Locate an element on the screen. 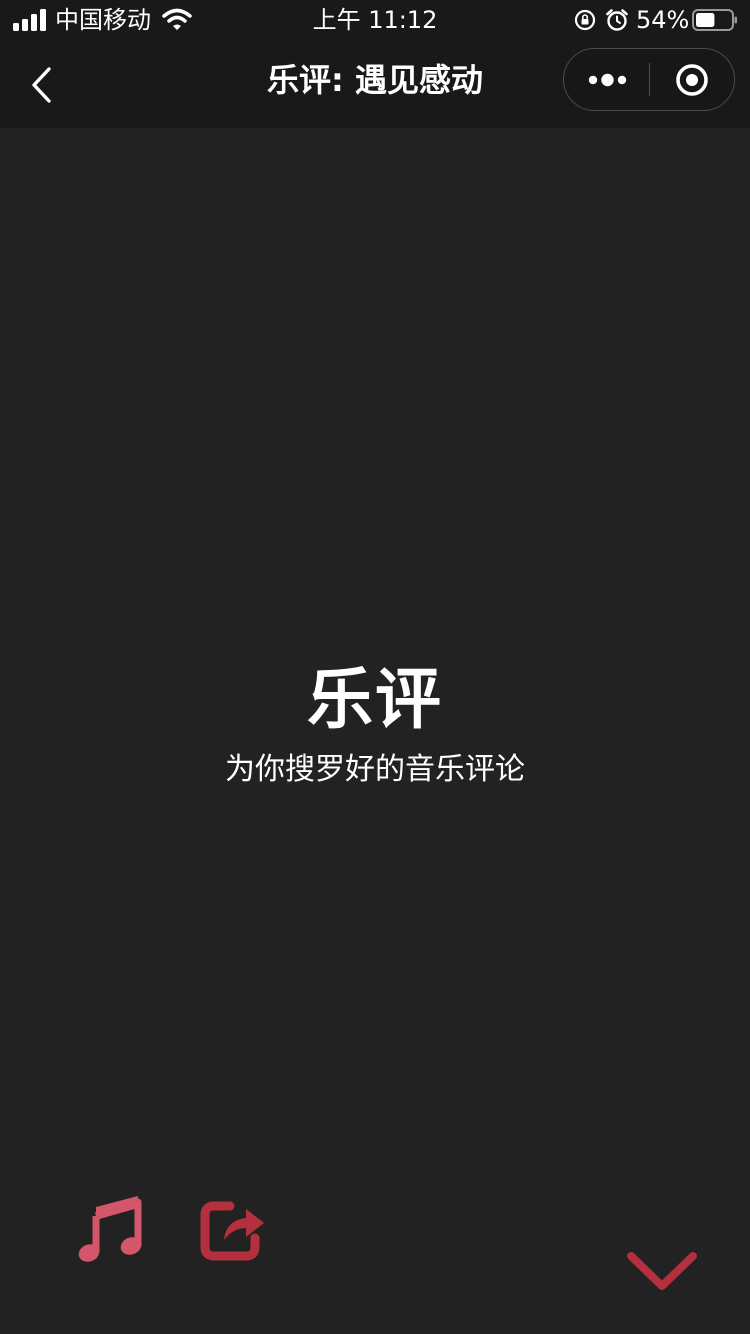 The image size is (750, 1334). music-button is located at coordinates (111, 1229).